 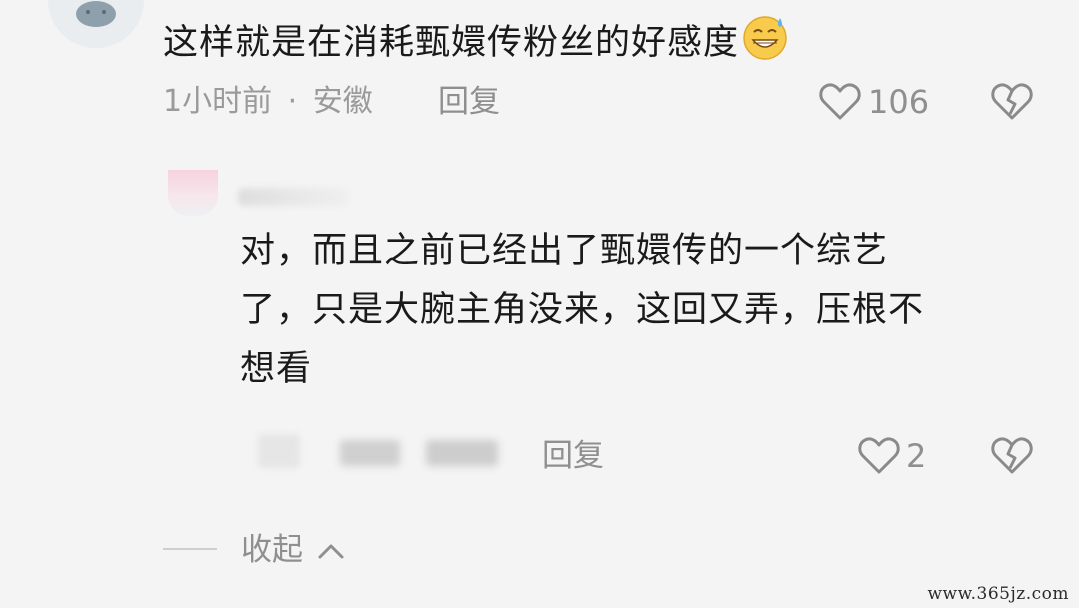 I want to click on comment-meta: 1小时前 · 安徽, so click(x=268, y=102).